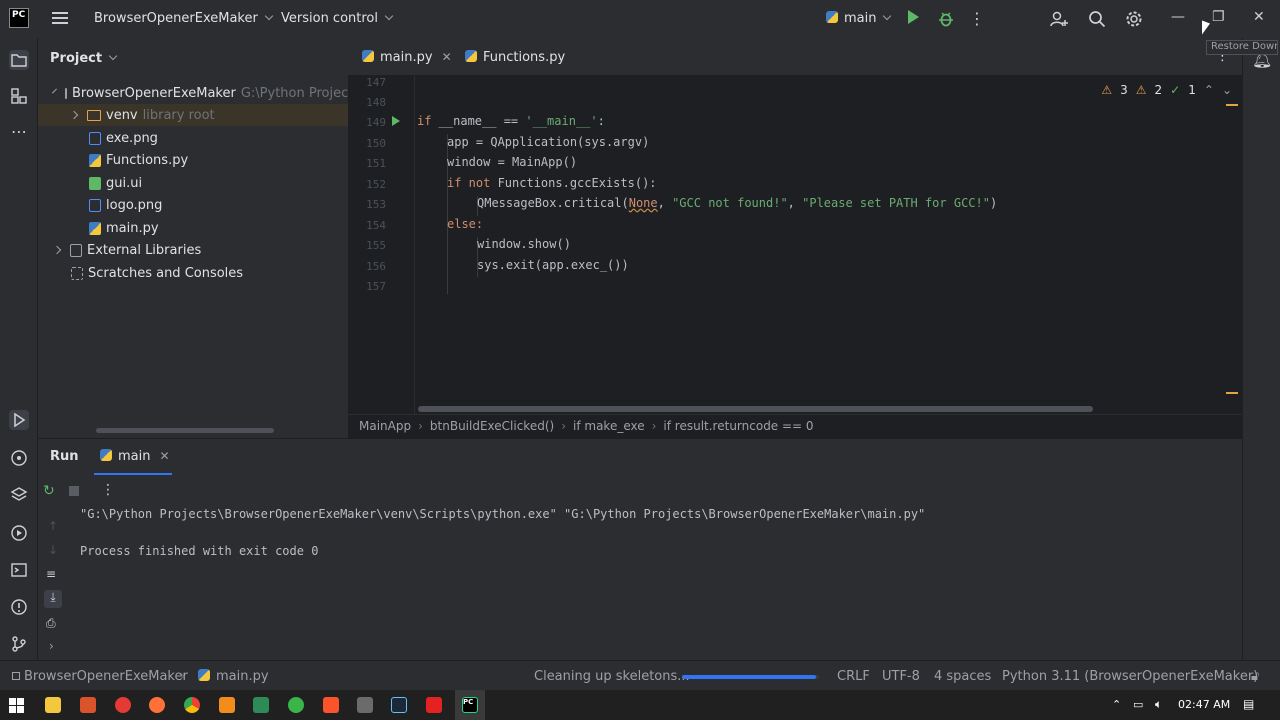 The width and height of the screenshot is (1280, 720). Describe the element at coordinates (193, 250) in the screenshot. I see `tree-item-external-libraries: External Libraries` at that location.